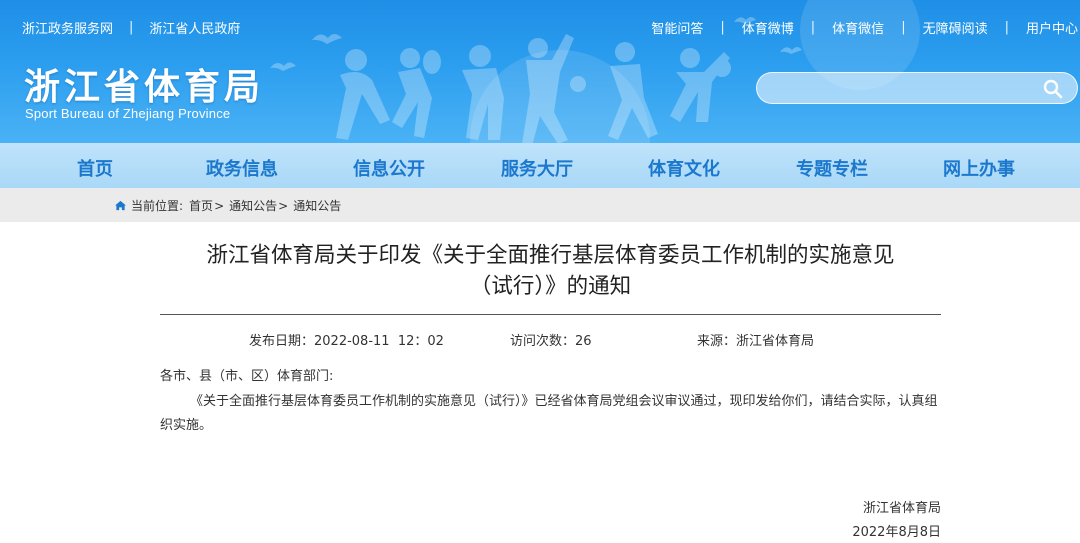 The image size is (1080, 543). I want to click on nav-item-info-disclosure: 信息公开, so click(389, 168).